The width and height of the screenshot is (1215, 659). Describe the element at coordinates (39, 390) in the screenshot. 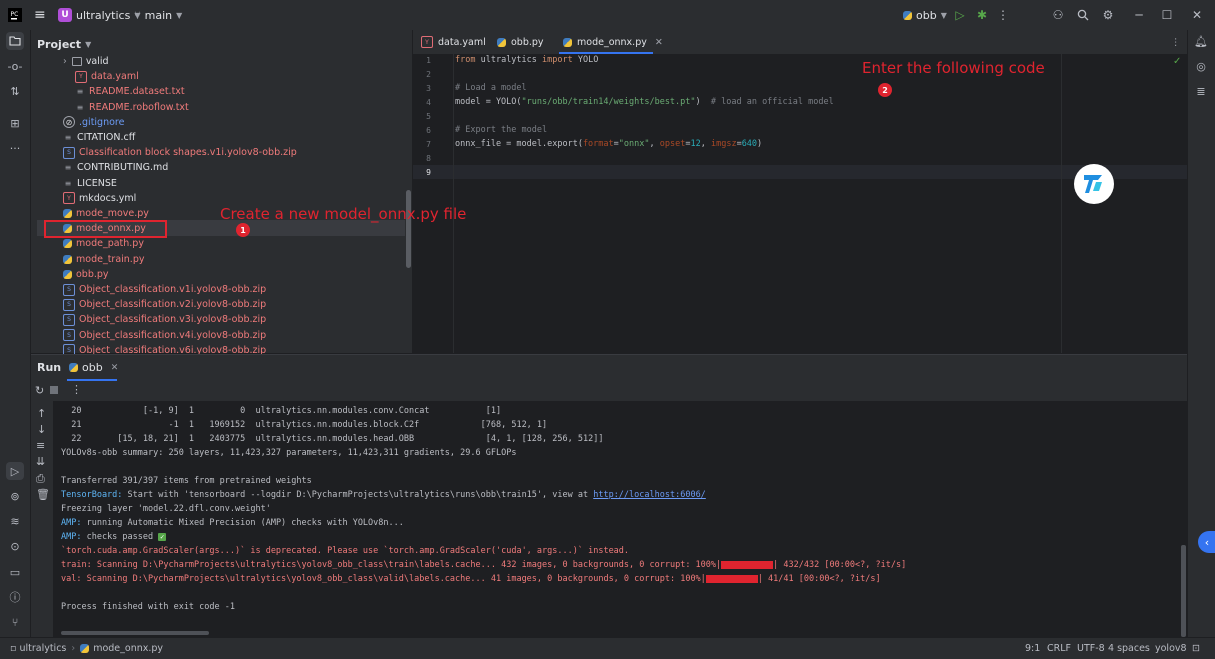

I see `rerun-icon: ↻` at that location.